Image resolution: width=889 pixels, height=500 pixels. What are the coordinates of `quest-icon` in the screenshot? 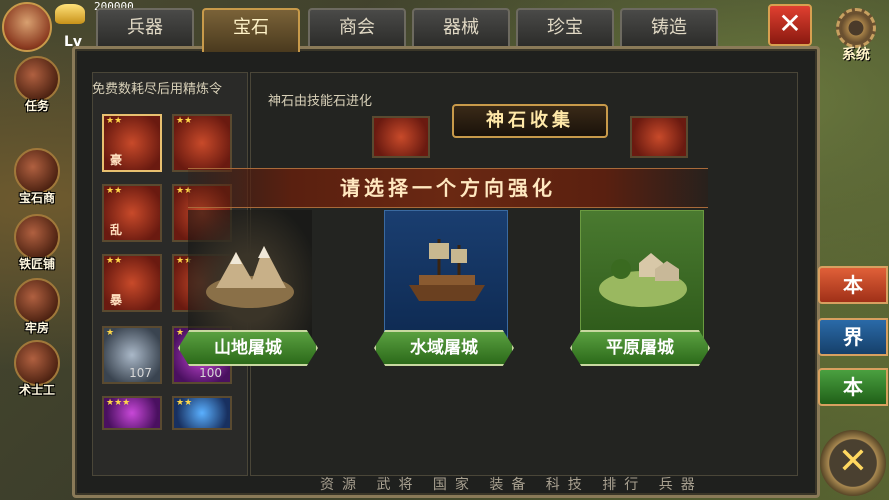 It's located at (37, 79).